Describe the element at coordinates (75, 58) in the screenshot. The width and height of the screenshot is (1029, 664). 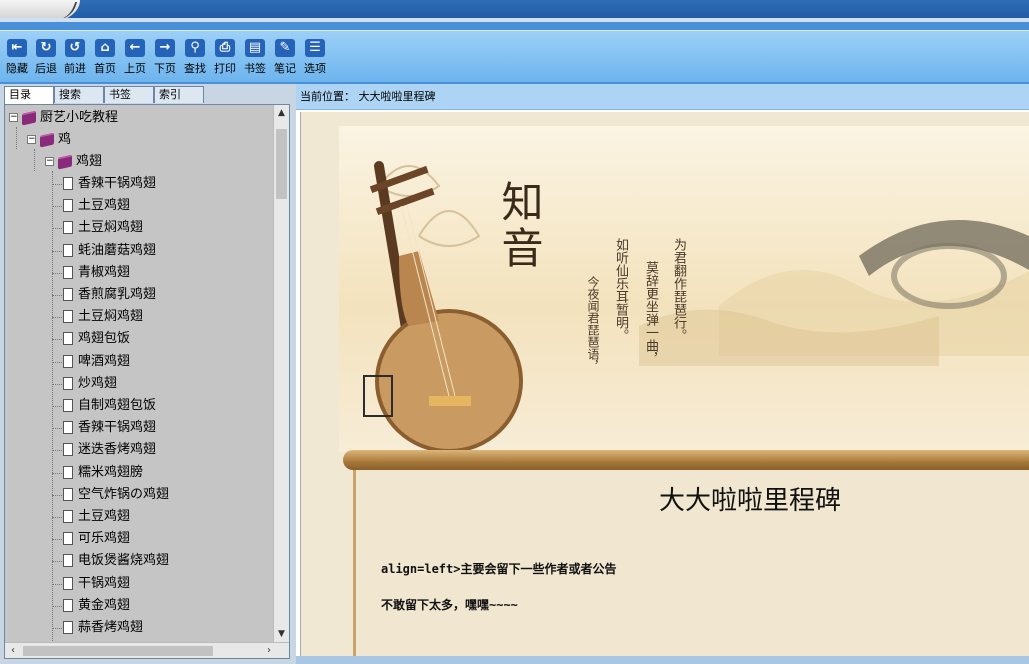
I see `forward-button: ↺ 前进` at that location.